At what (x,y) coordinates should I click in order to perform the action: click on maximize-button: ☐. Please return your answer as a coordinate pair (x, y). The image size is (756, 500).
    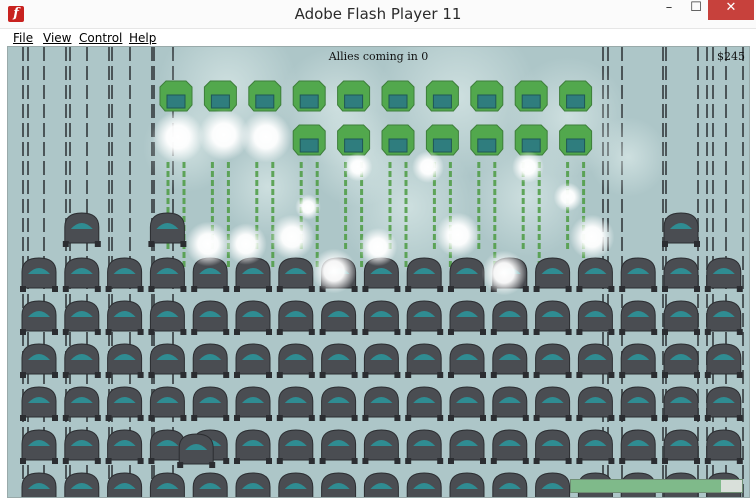
    Looking at the image, I should click on (696, 10).